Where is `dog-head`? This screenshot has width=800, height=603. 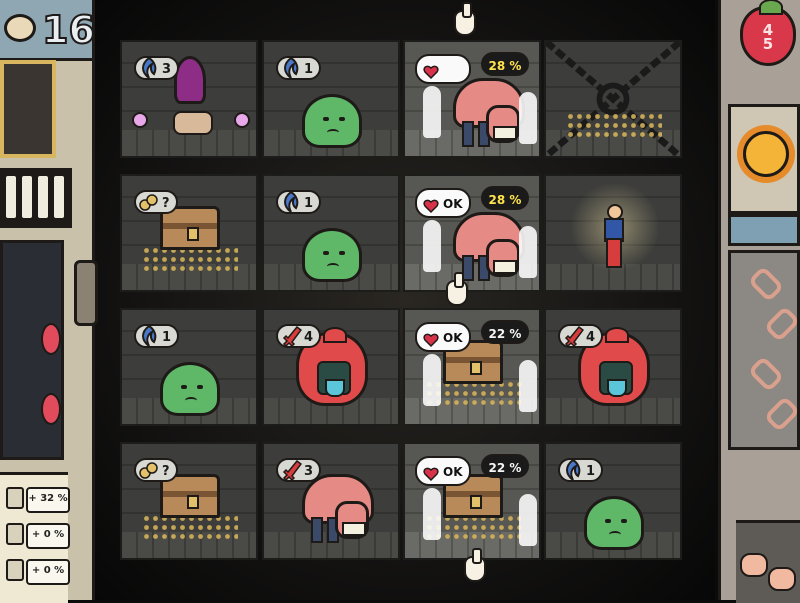 dog-head is located at coordinates (352, 520).